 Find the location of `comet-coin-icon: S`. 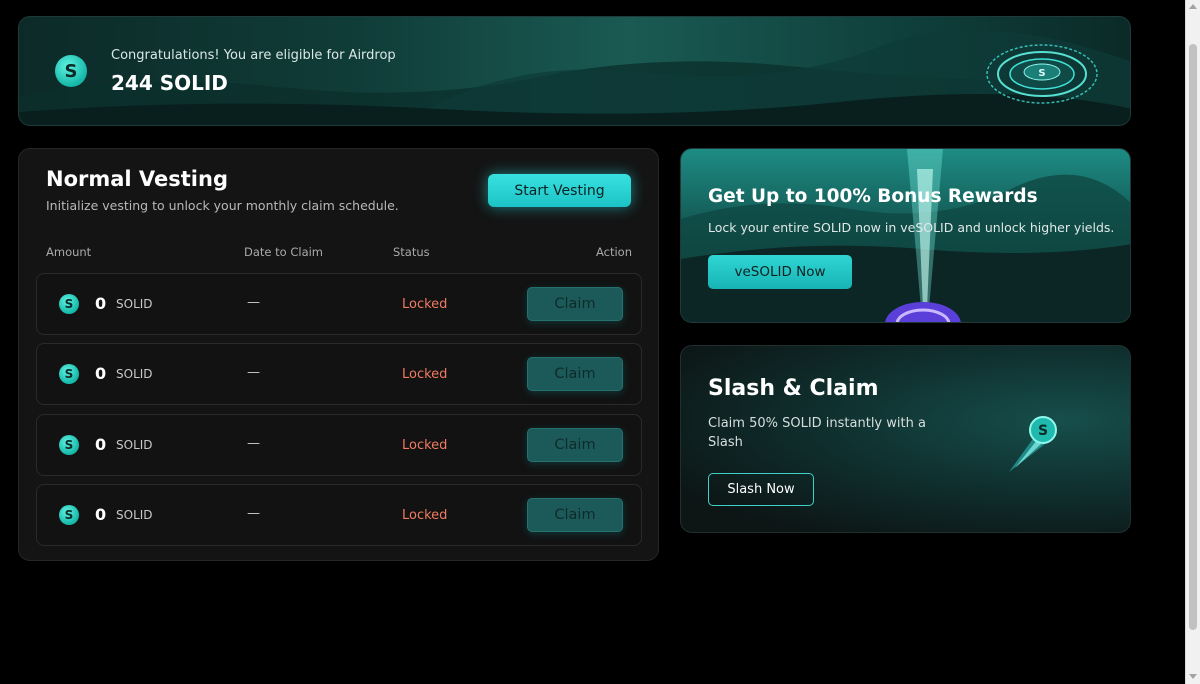

comet-coin-icon: S is located at coordinates (1033, 444).